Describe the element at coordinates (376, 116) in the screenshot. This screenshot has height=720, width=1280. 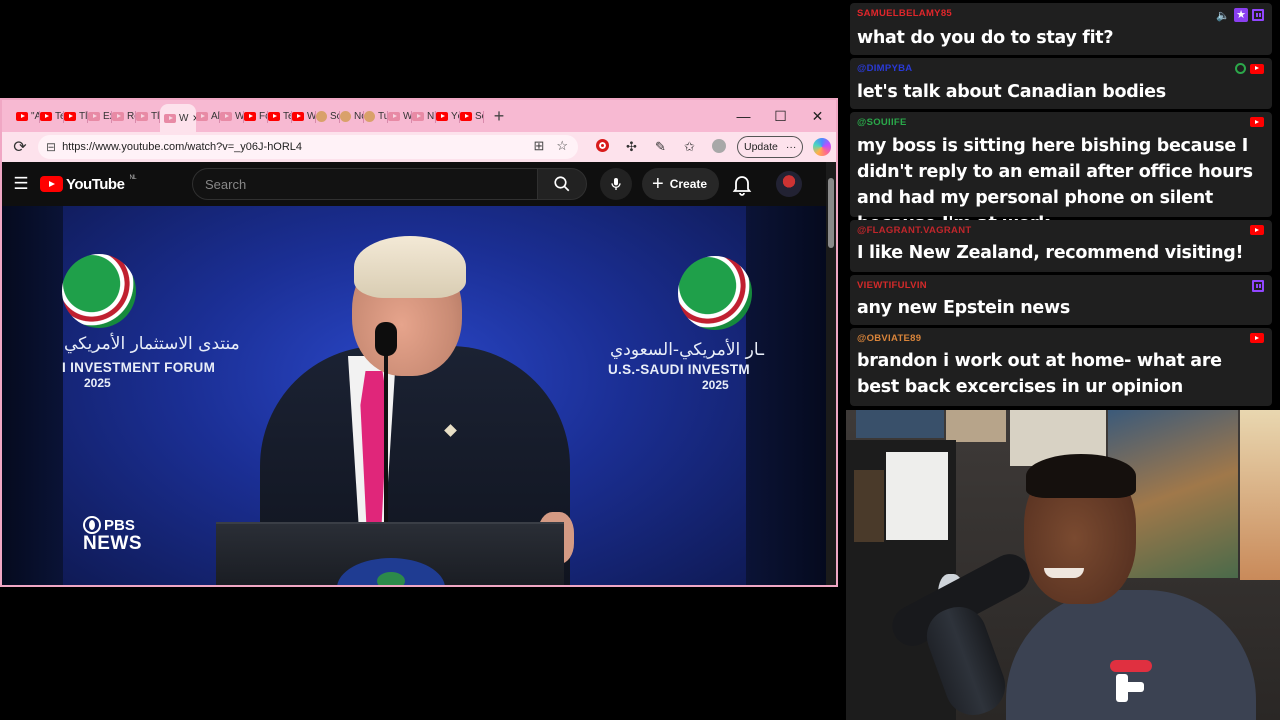
I see `browser-tab: Tu` at that location.